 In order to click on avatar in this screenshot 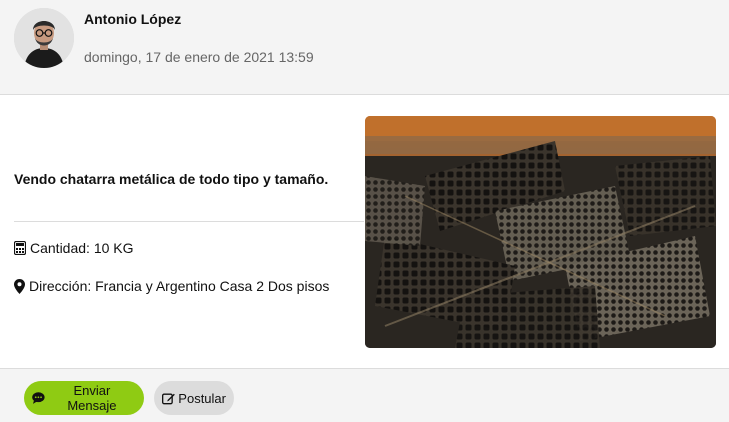, I will do `click(44, 38)`.